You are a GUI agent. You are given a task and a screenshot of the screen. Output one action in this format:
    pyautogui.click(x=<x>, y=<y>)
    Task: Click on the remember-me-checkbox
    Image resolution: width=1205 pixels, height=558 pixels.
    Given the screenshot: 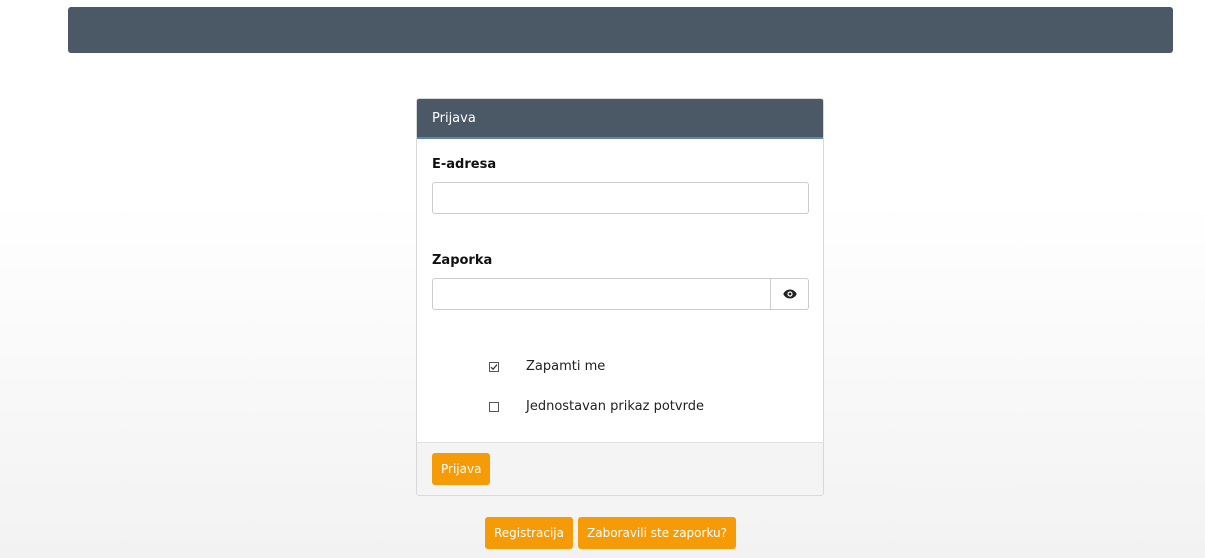 What is the action you would take?
    pyautogui.click(x=494, y=366)
    